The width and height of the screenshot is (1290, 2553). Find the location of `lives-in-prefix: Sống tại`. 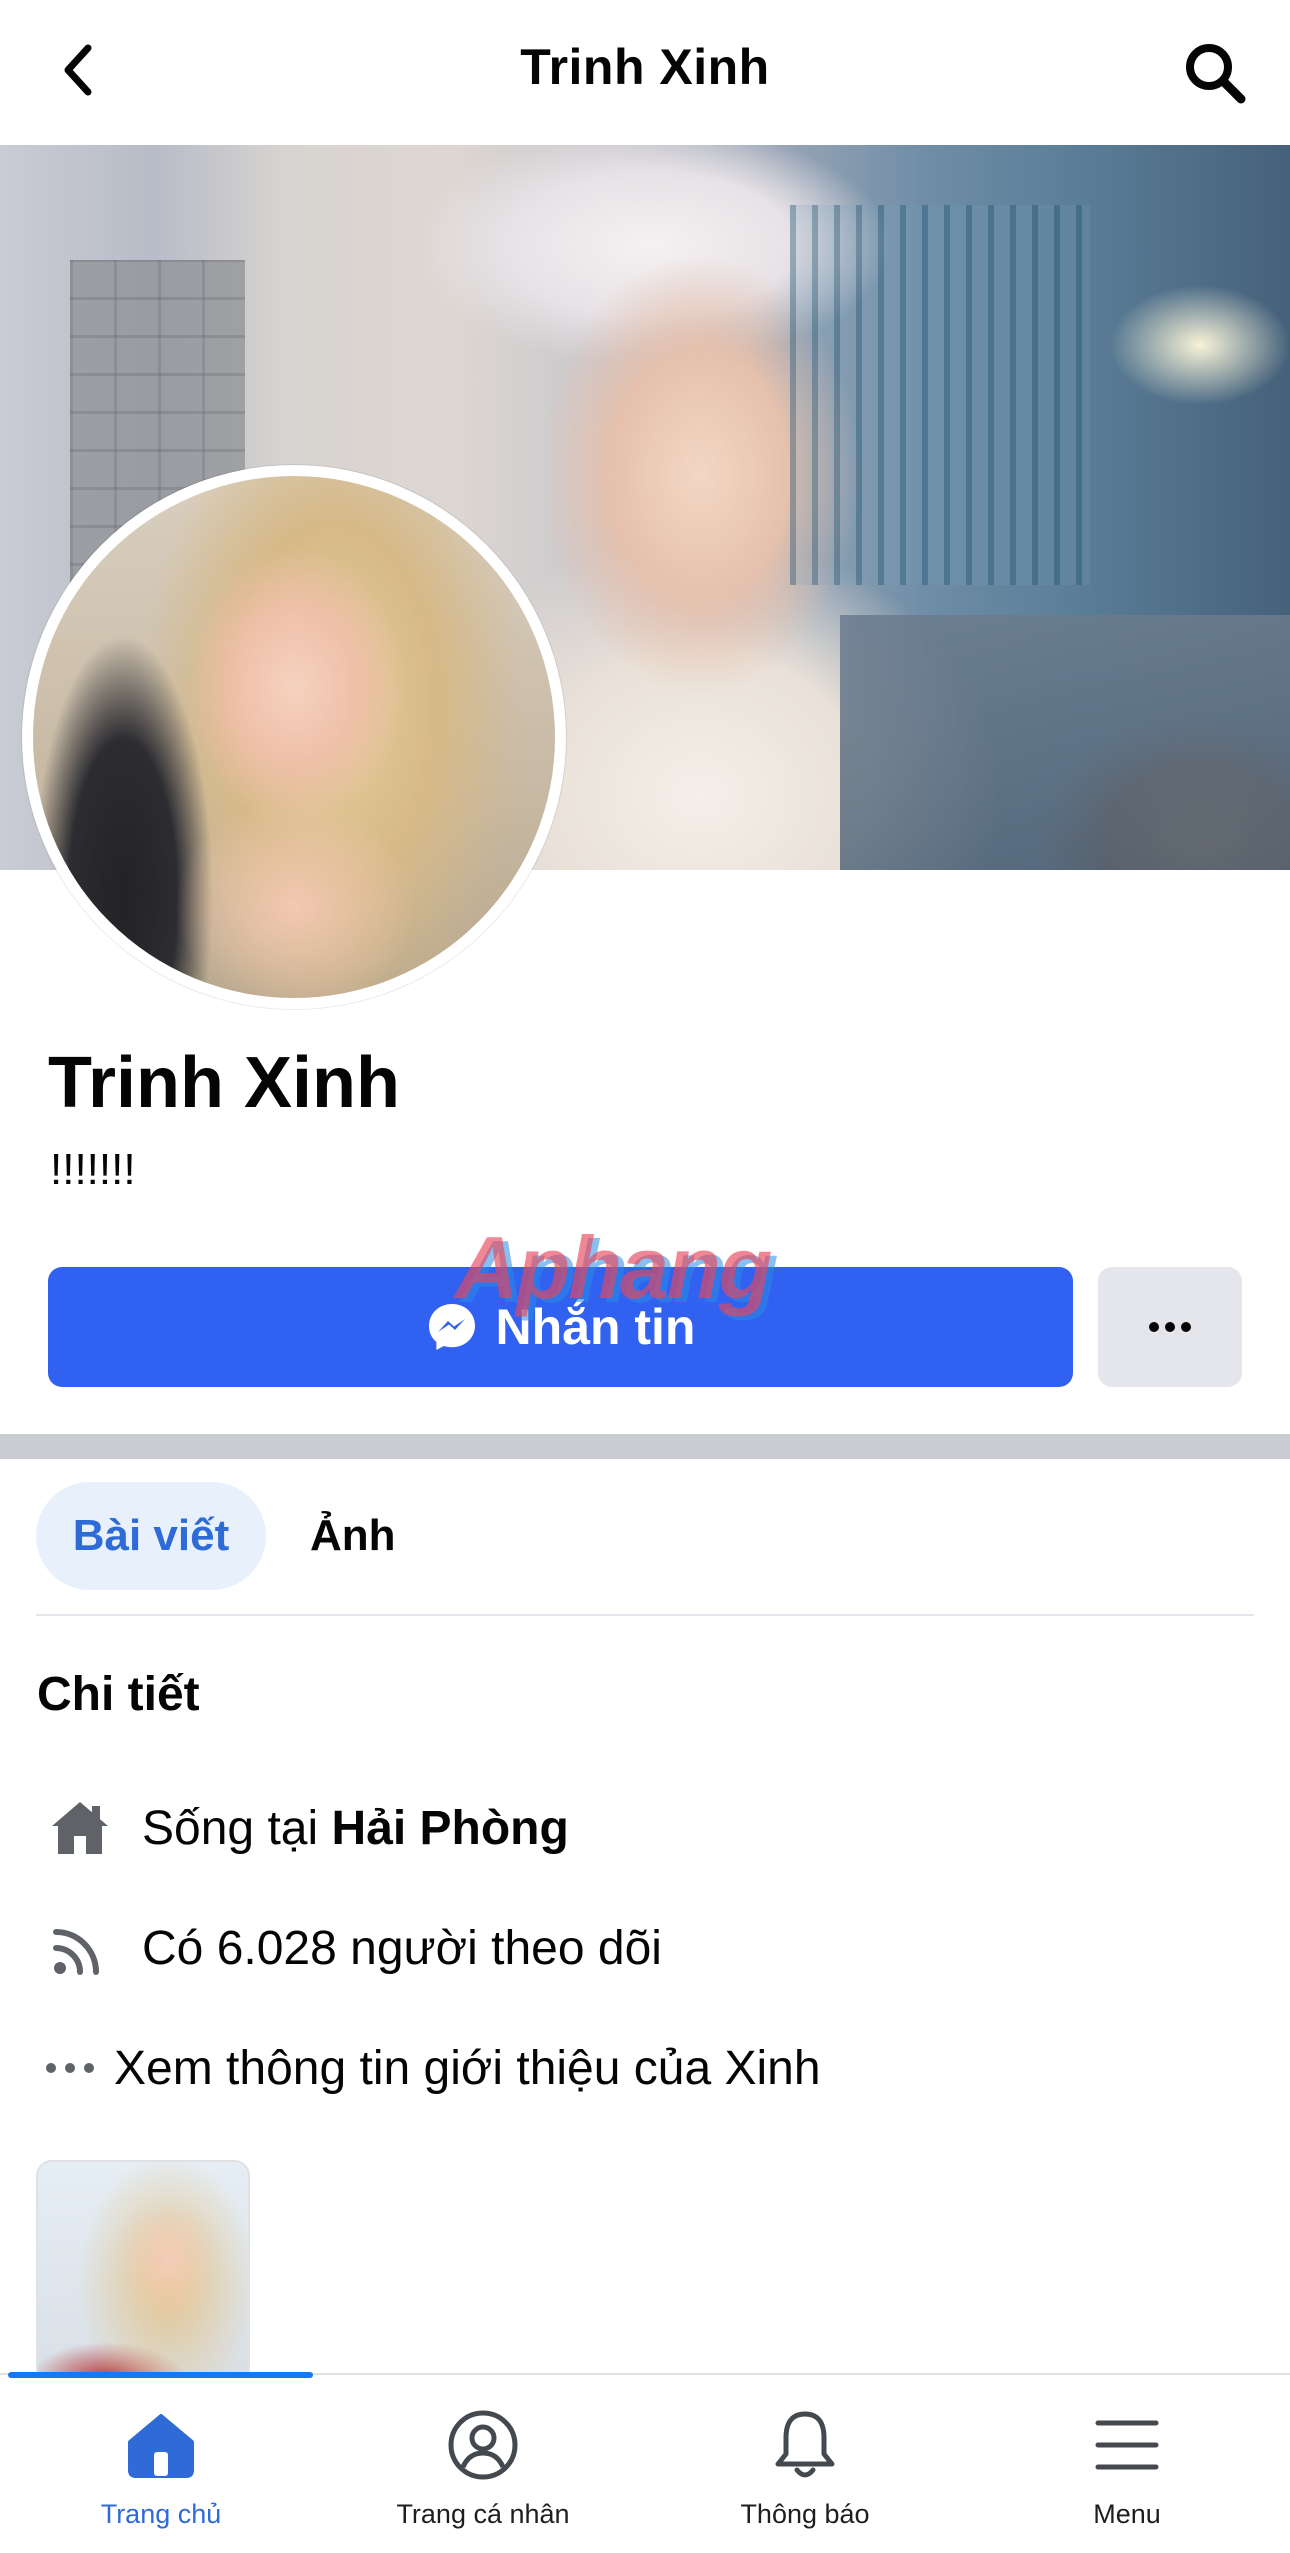

lives-in-prefix: Sống tại is located at coordinates (237, 1828).